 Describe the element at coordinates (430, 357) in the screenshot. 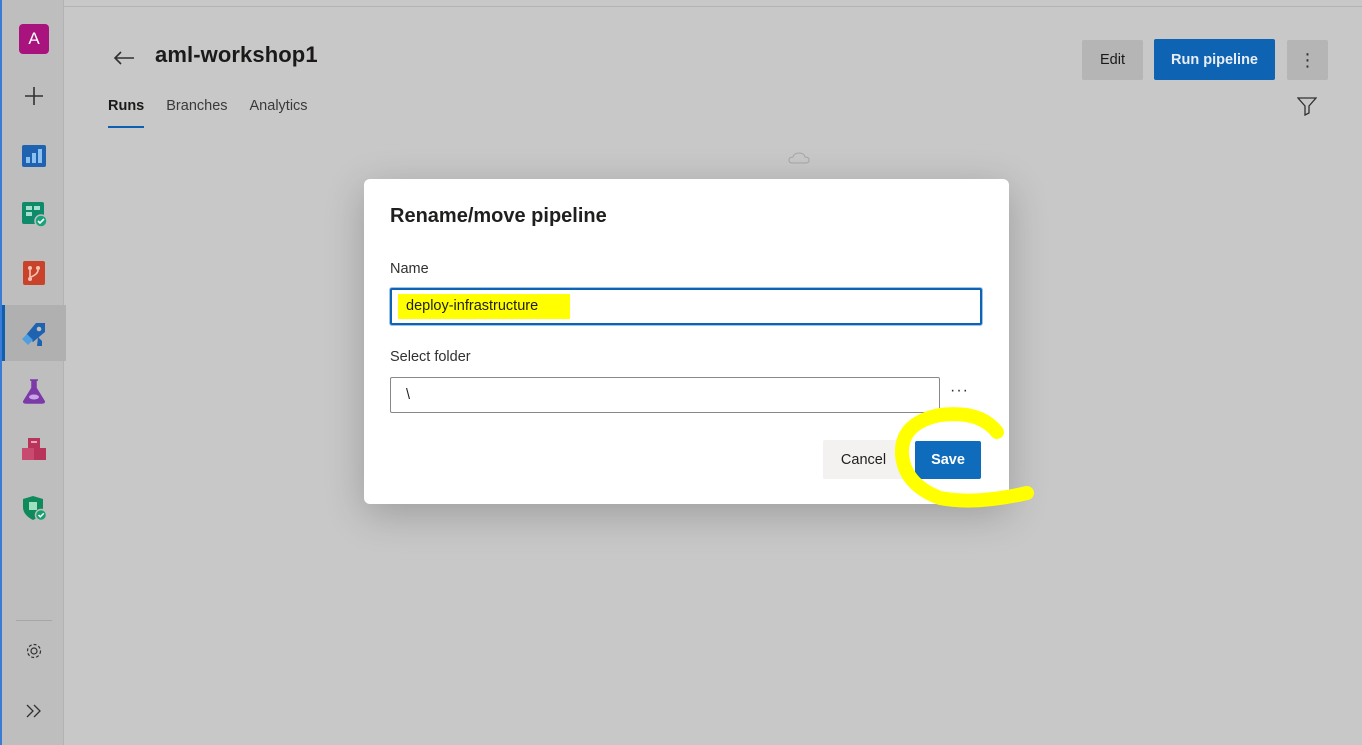

I see `folder-label: Select folder` at that location.